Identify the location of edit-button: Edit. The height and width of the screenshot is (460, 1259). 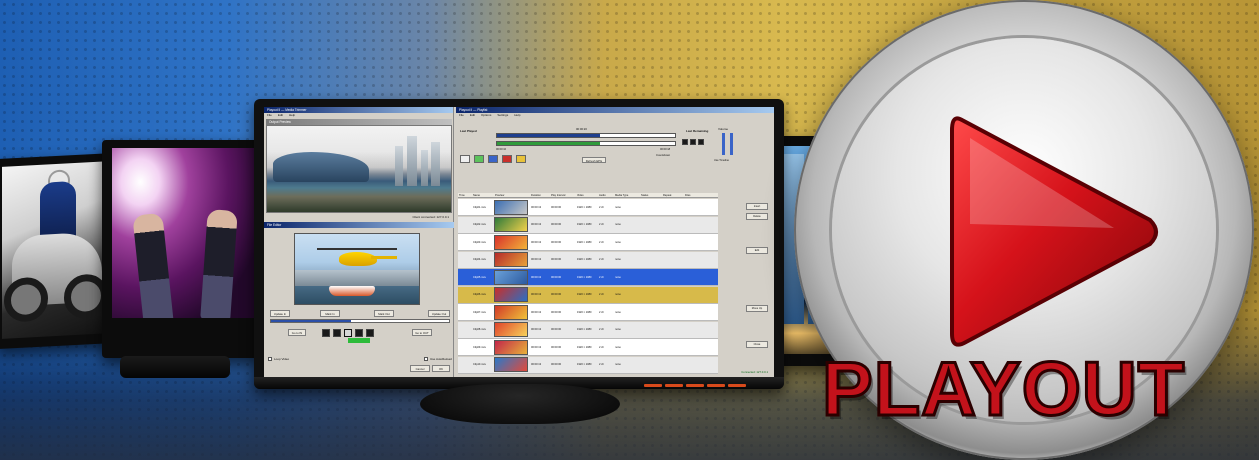
(757, 250).